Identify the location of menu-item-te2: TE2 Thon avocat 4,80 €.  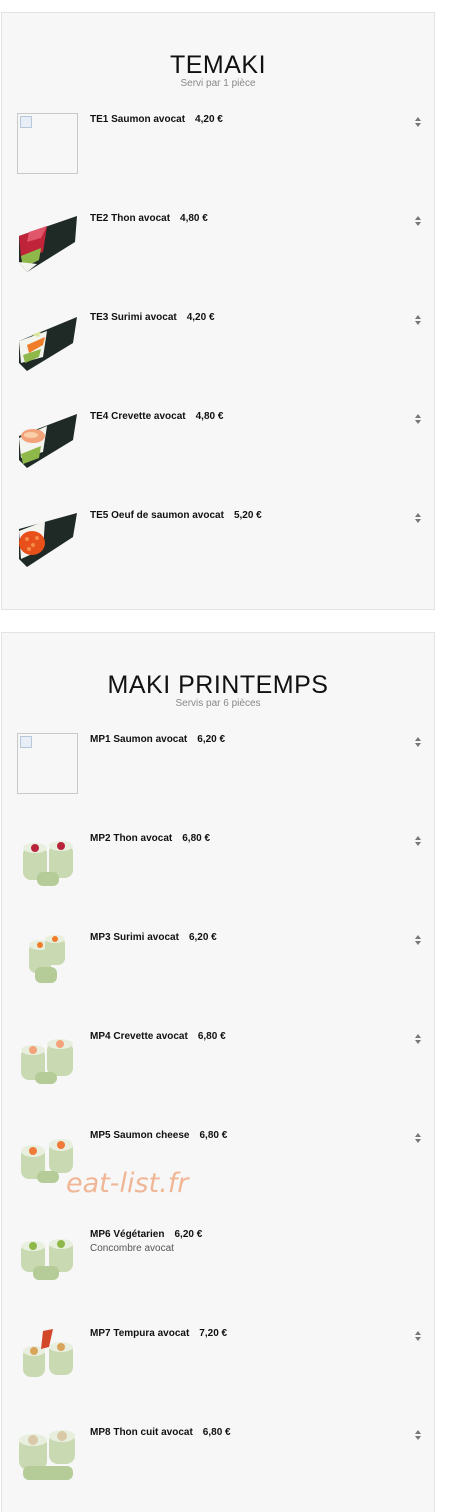
(219, 243).